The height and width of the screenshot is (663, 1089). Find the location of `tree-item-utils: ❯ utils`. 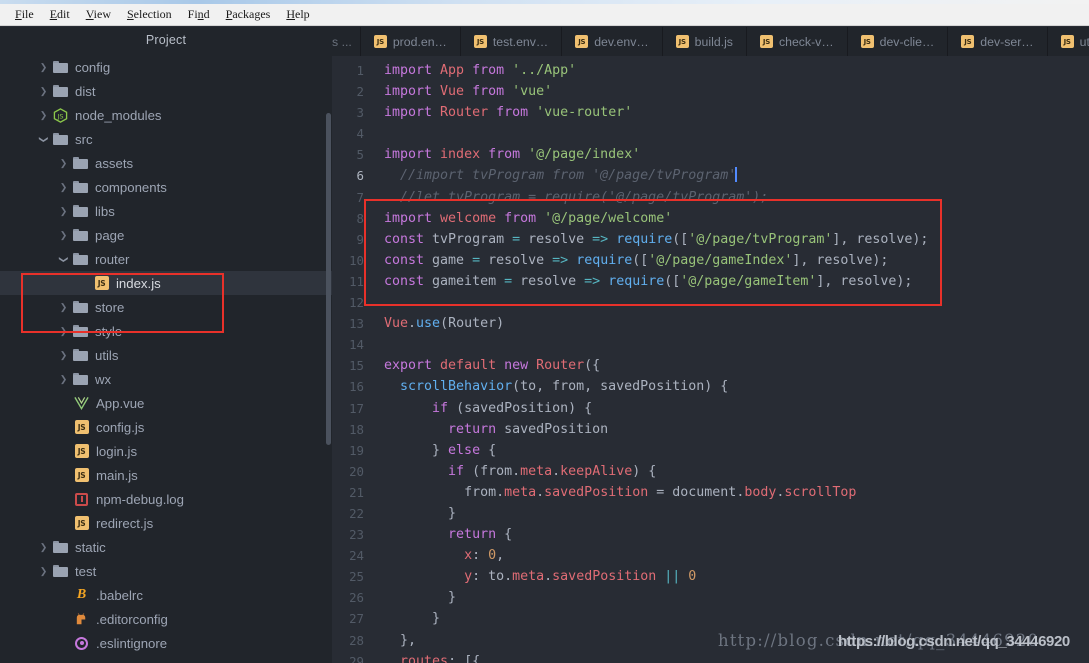

tree-item-utils: ❯ utils is located at coordinates (166, 355).